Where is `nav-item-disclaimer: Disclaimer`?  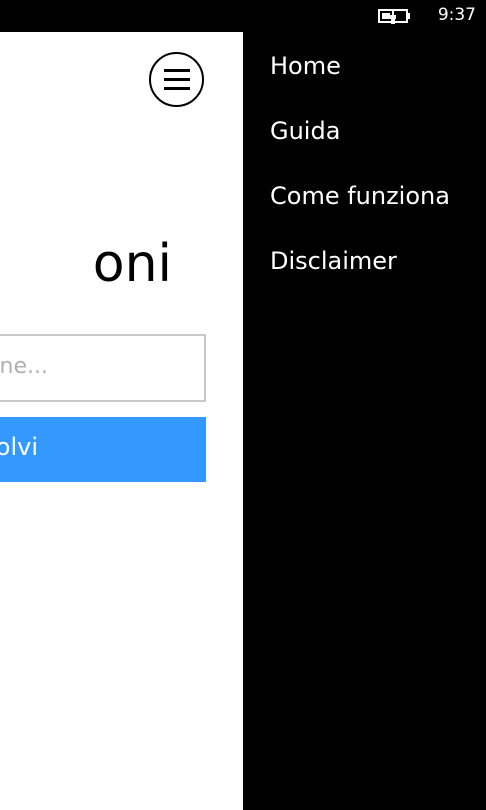
nav-item-disclaimer: Disclaimer is located at coordinates (333, 261).